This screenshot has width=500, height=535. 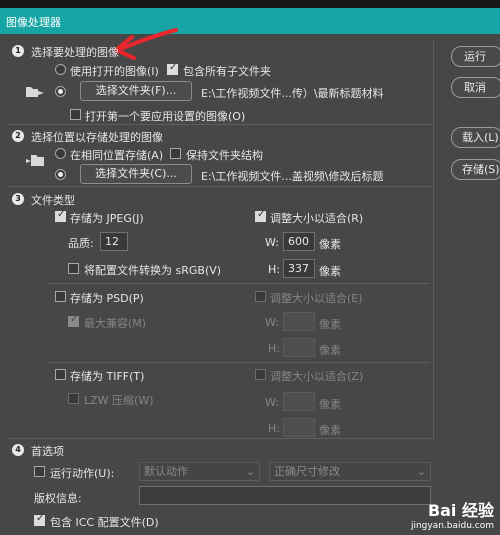 What do you see at coordinates (107, 298) in the screenshot?
I see `save-psd-label: 存储为 PSD(P)` at bounding box center [107, 298].